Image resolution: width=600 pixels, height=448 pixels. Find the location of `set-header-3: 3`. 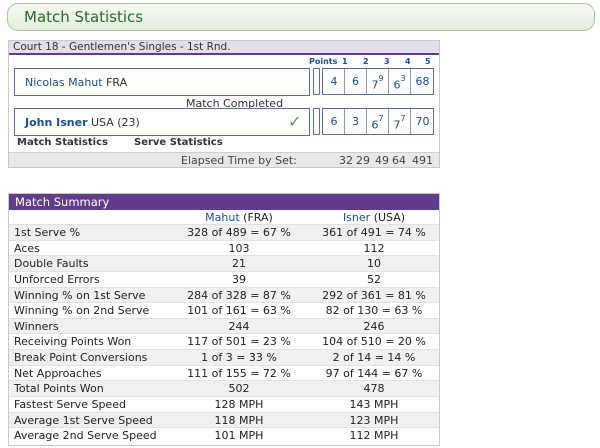

set-header-3: 3 is located at coordinates (387, 61).